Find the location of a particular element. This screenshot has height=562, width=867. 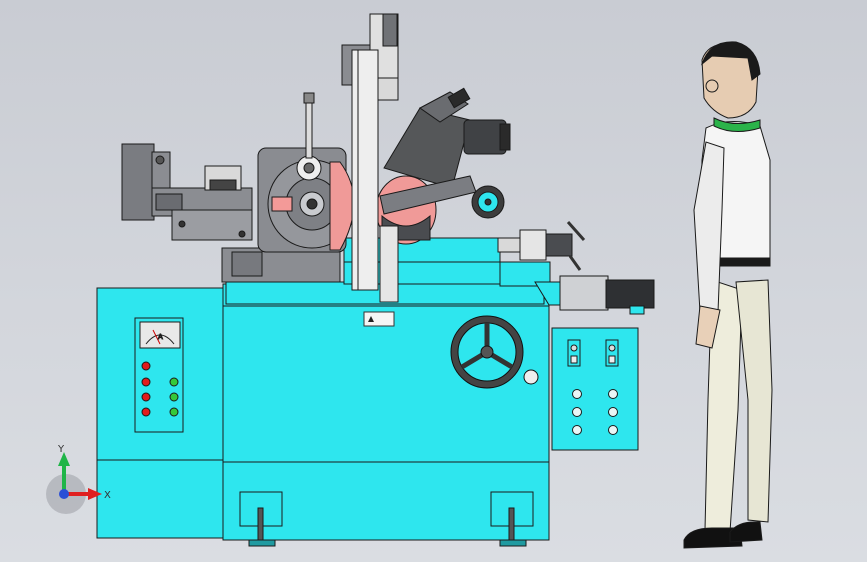

handwheel-hub is located at coordinates (487, 352).